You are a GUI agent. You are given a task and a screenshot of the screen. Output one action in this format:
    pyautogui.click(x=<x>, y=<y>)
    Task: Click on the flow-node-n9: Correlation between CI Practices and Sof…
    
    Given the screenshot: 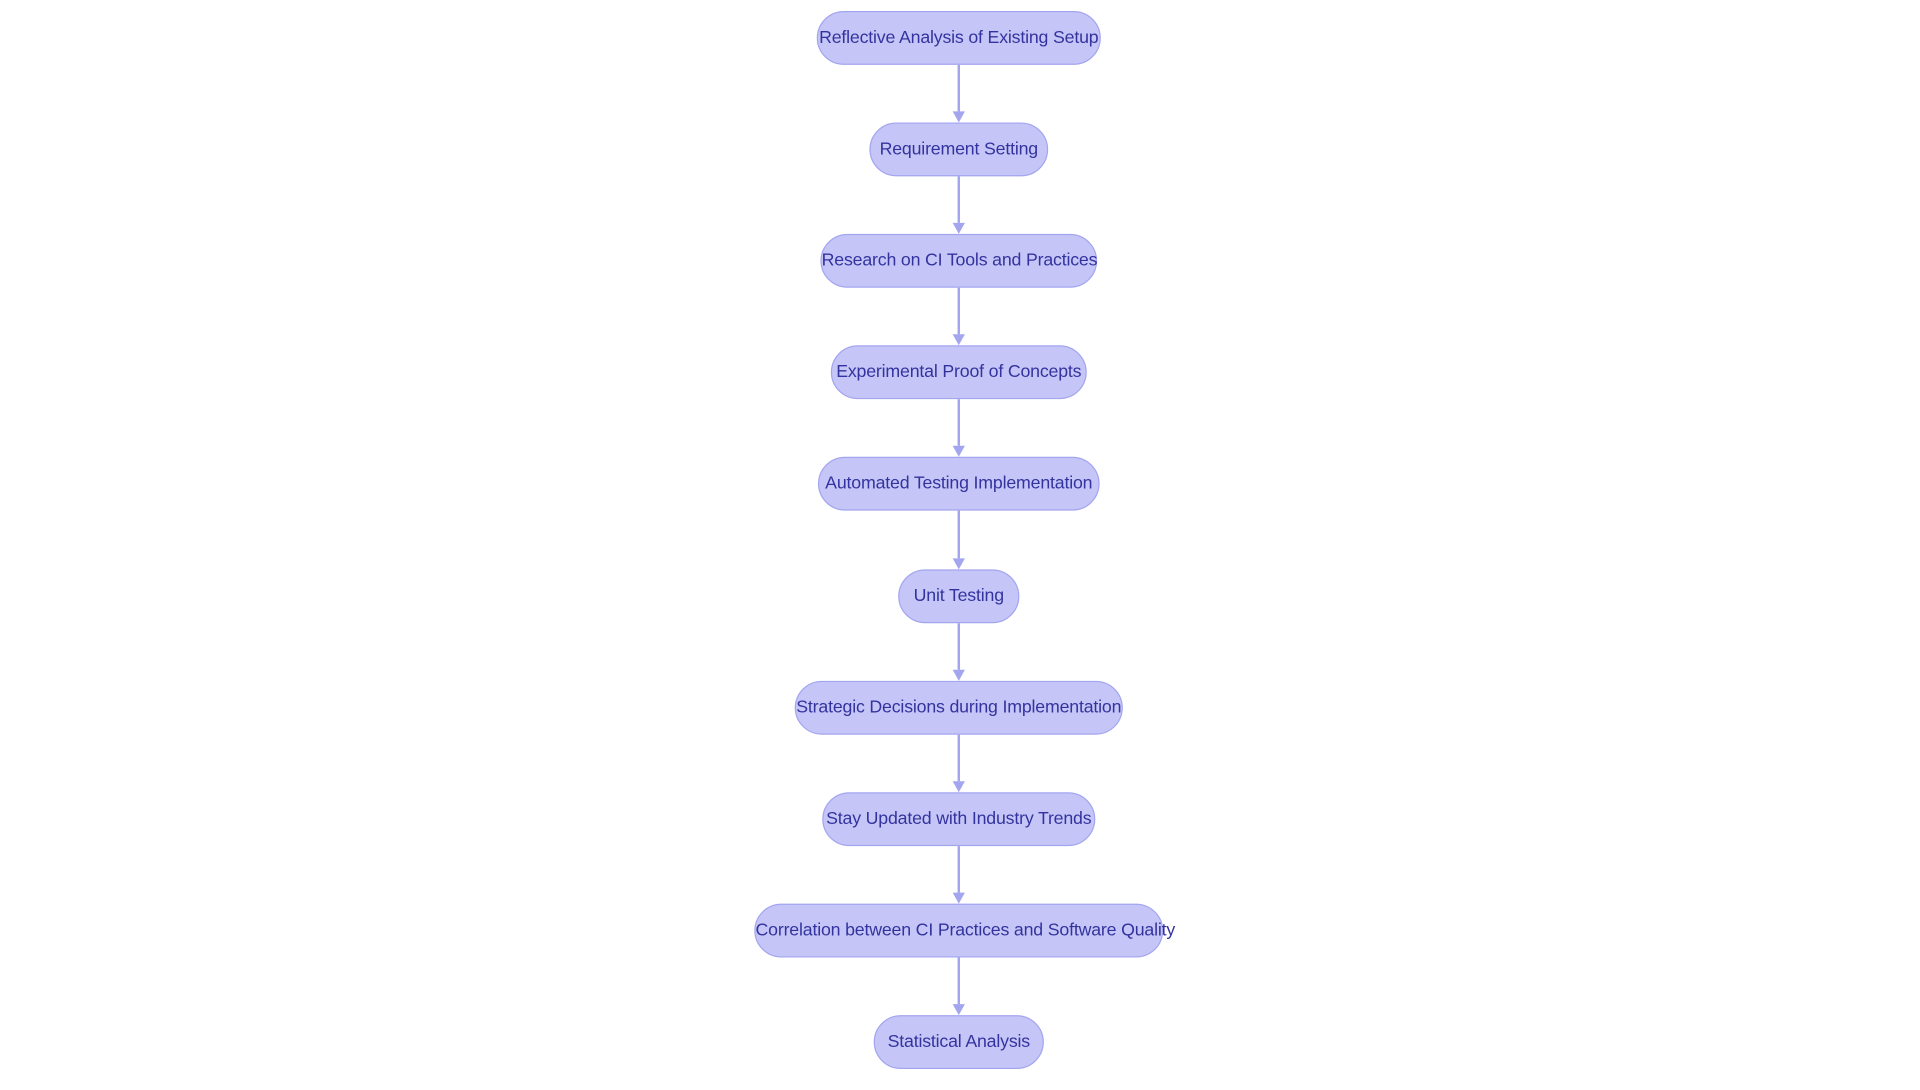 What is the action you would take?
    pyautogui.click(x=964, y=930)
    